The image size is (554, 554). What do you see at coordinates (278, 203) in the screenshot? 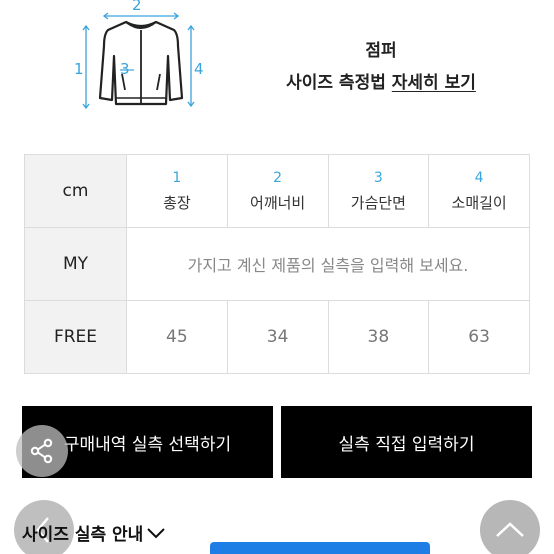
I see `column-name: 어깨너비` at bounding box center [278, 203].